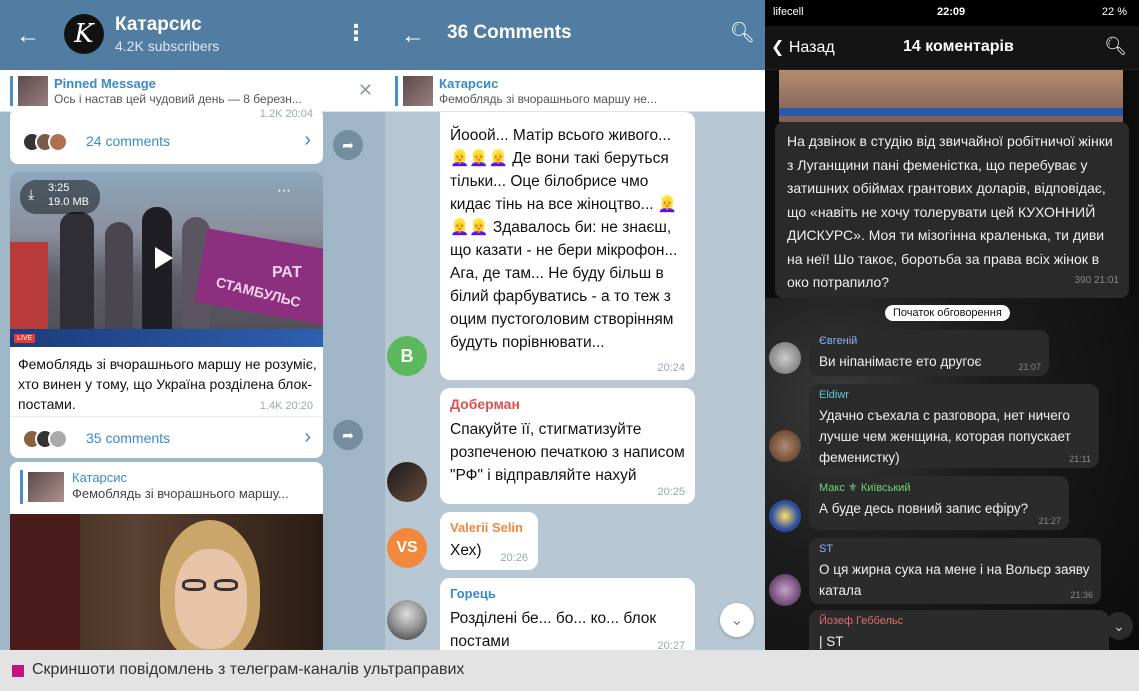  What do you see at coordinates (287, 272) in the screenshot?
I see `banner-text: РАТ` at bounding box center [287, 272].